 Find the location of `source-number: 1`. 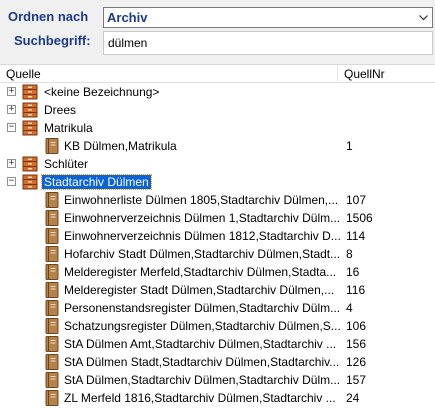

source-number: 1 is located at coordinates (349, 146).